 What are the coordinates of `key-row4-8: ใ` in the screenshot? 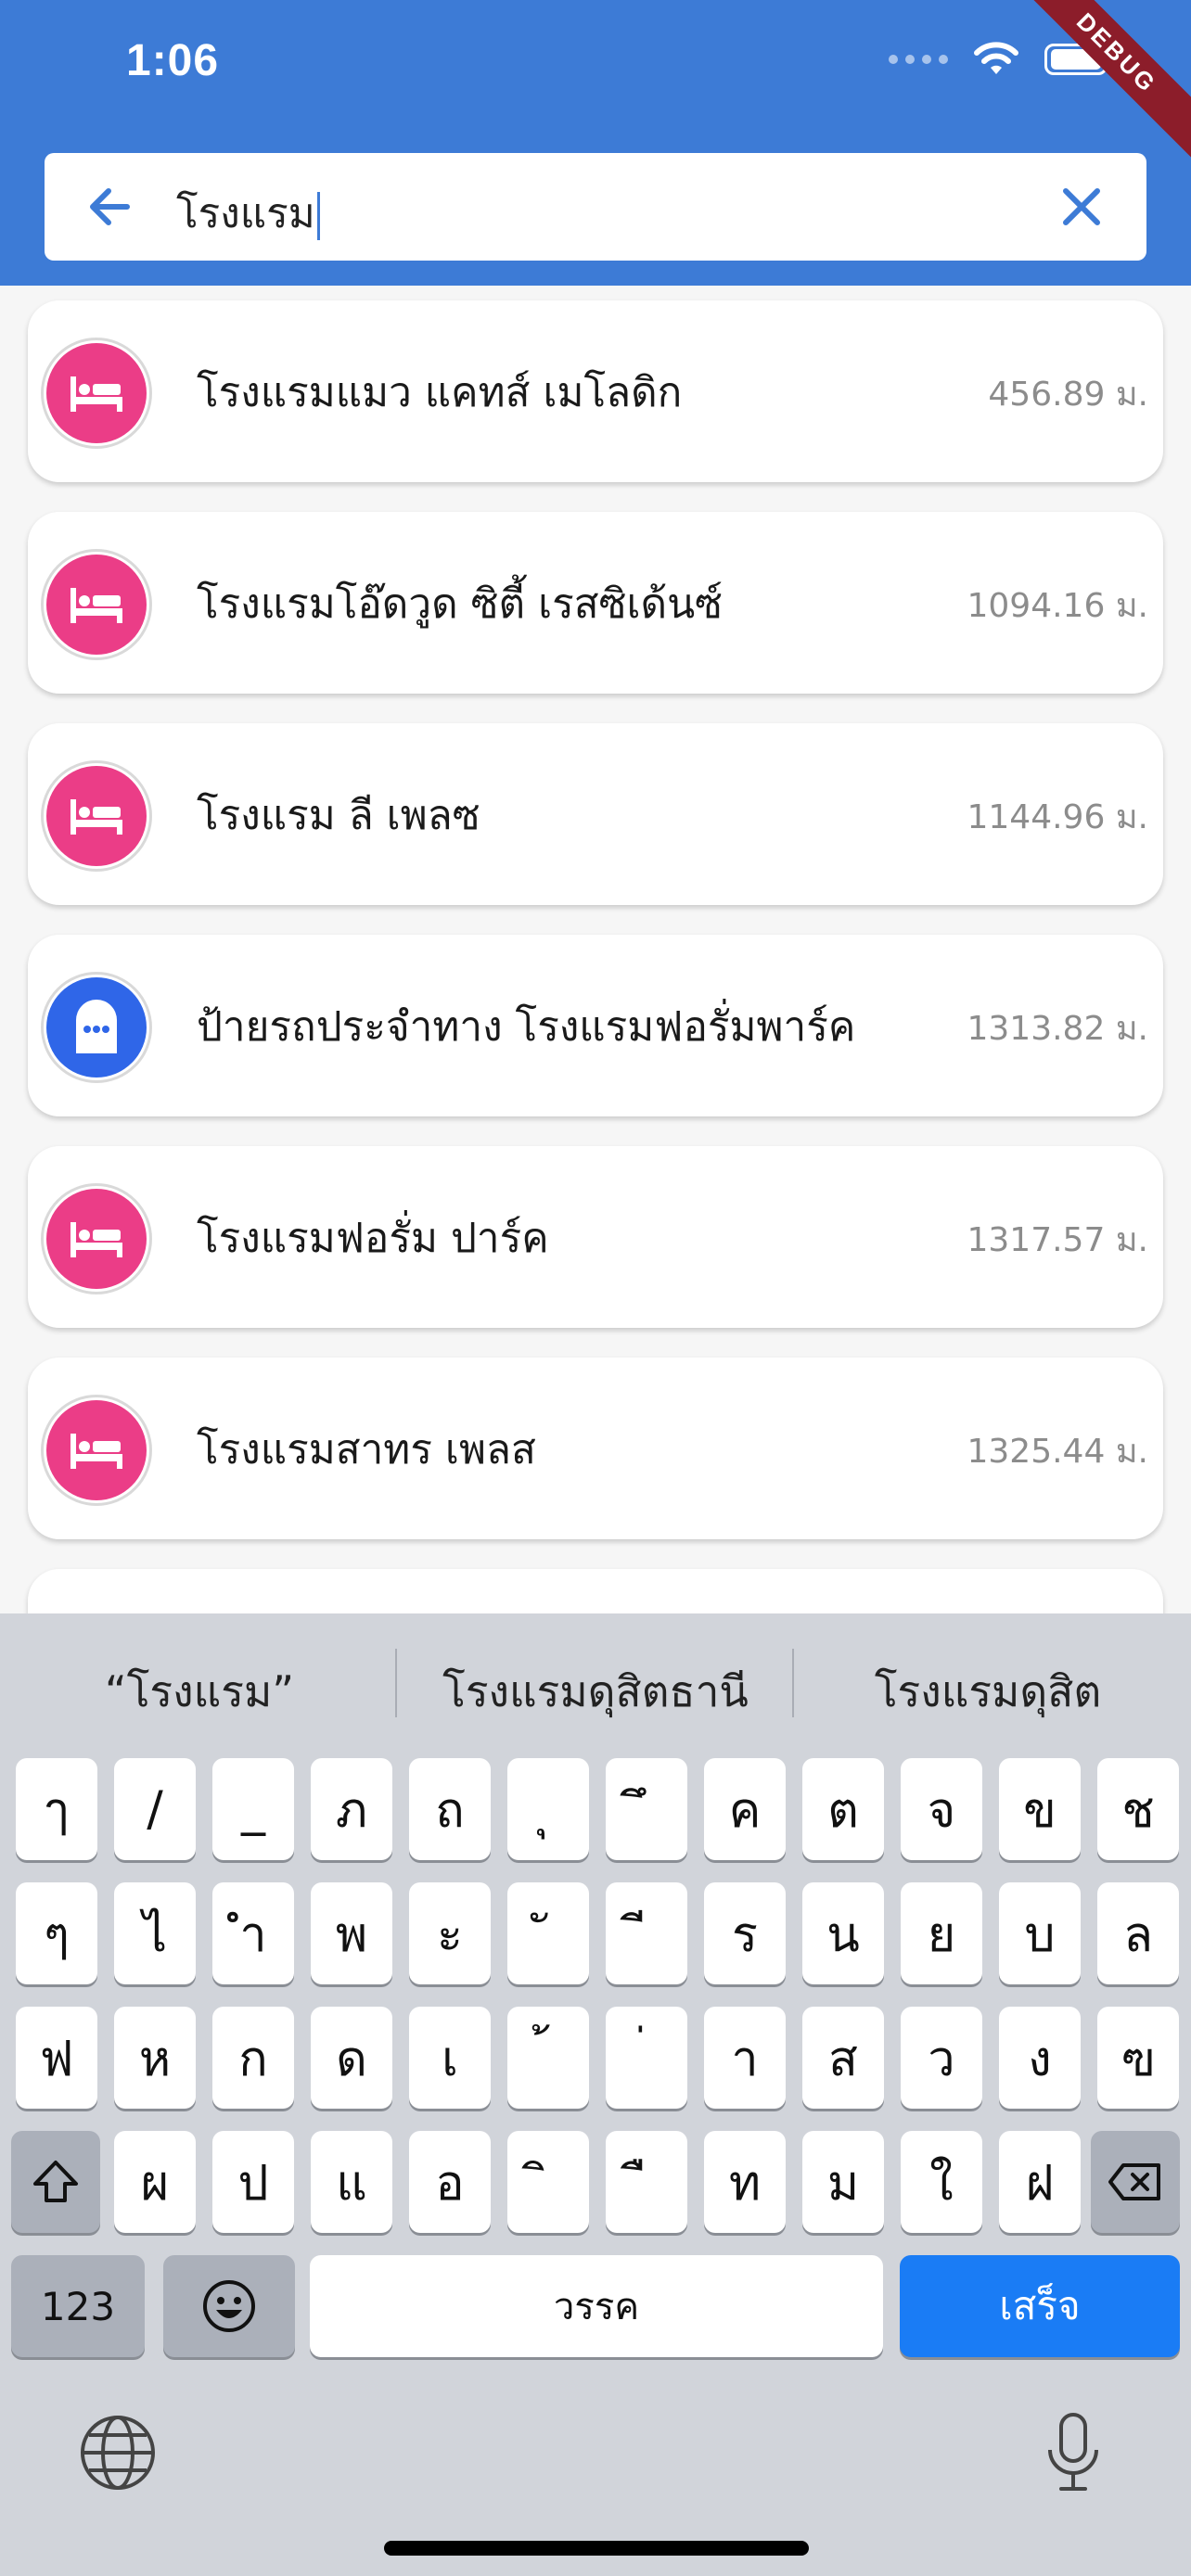 It's located at (942, 2182).